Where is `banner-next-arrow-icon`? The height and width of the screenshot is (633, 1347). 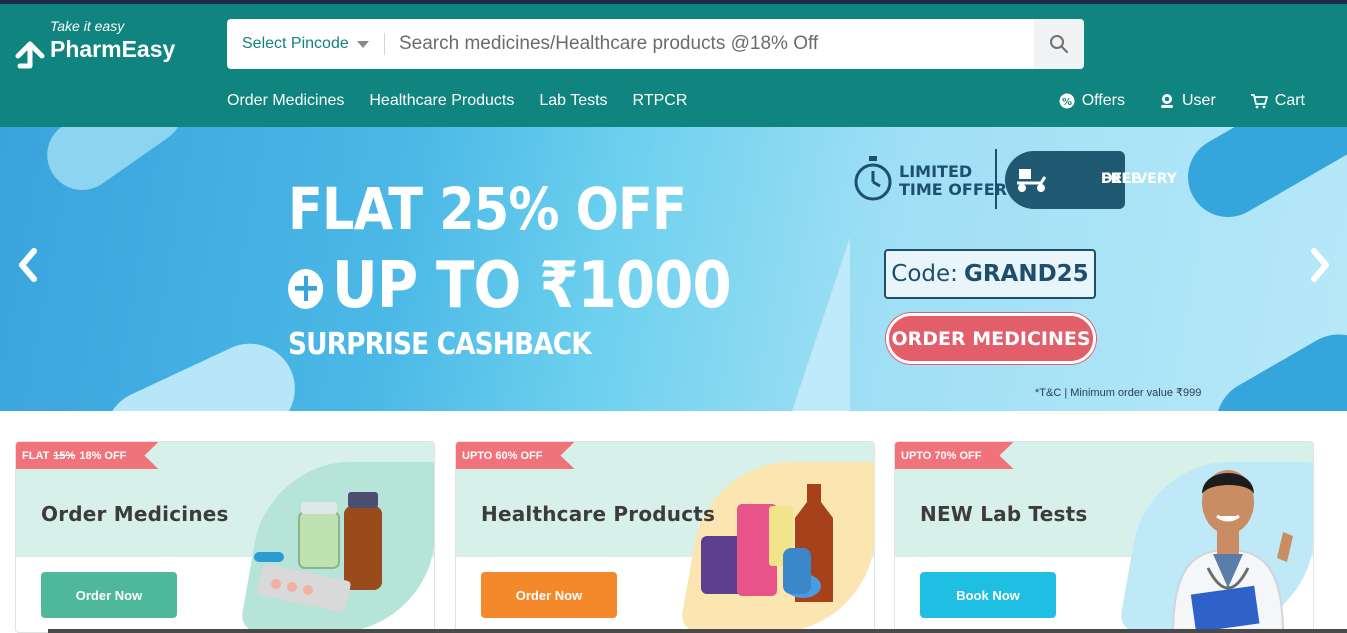
banner-next-arrow-icon is located at coordinates (1321, 265).